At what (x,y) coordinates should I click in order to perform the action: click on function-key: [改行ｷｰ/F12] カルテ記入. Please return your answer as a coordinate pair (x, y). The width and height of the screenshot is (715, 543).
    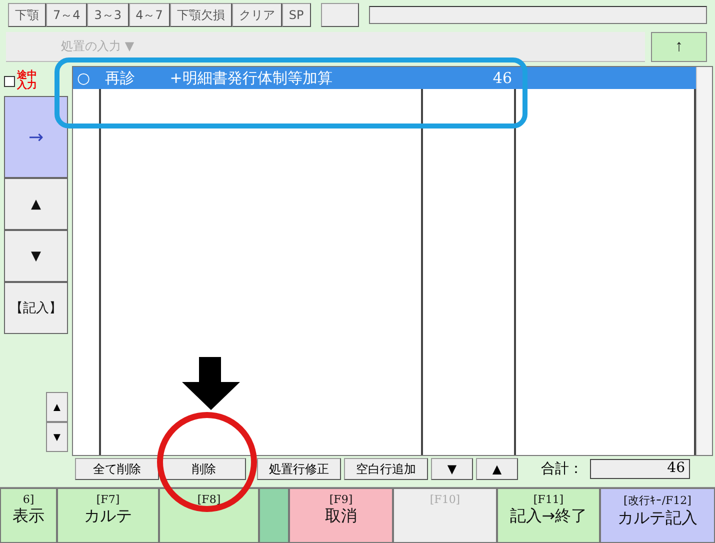
    Looking at the image, I should click on (657, 515).